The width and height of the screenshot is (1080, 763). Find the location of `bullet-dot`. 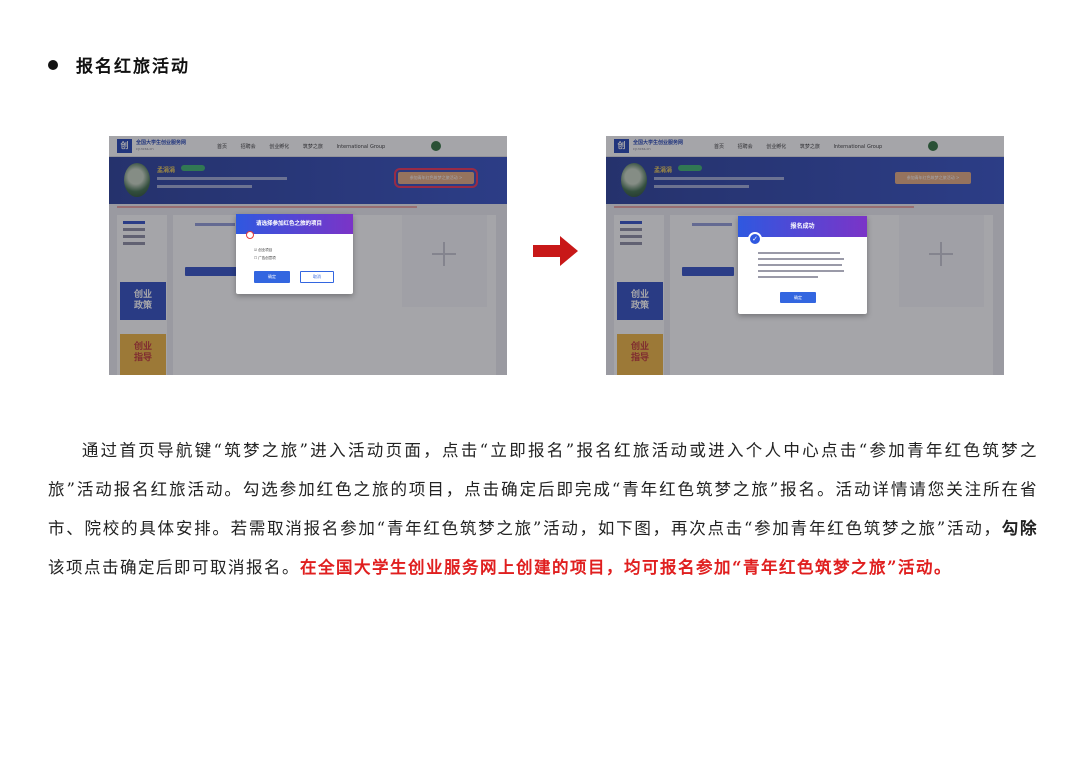

bullet-dot is located at coordinates (53, 64).